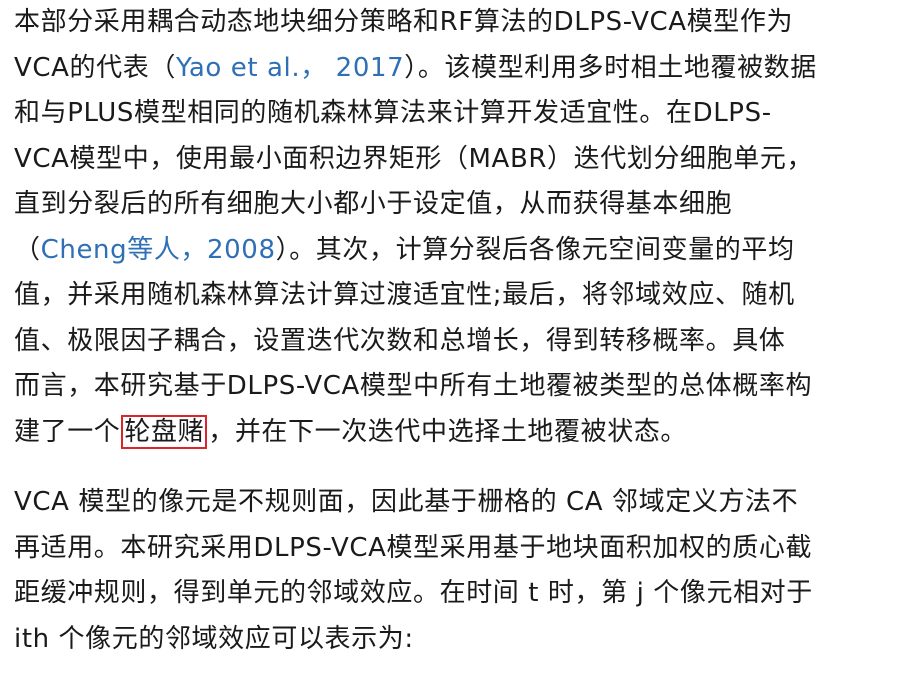  Describe the element at coordinates (448, 431) in the screenshot. I see `text-segment: ，并在下一次迭代中选择土地覆被状态。` at that location.